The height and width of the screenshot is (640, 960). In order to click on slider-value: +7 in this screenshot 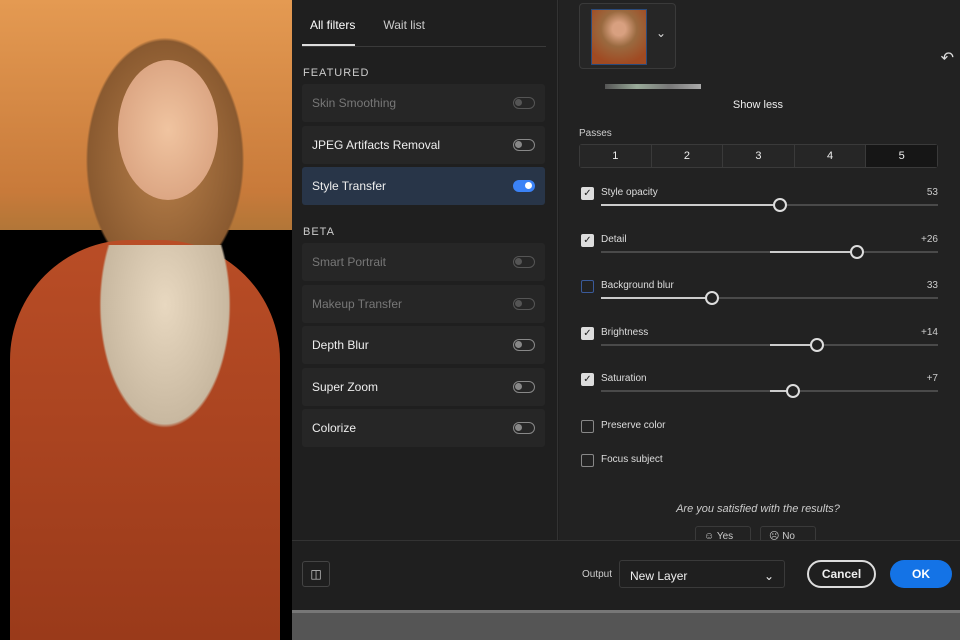, I will do `click(932, 378)`.